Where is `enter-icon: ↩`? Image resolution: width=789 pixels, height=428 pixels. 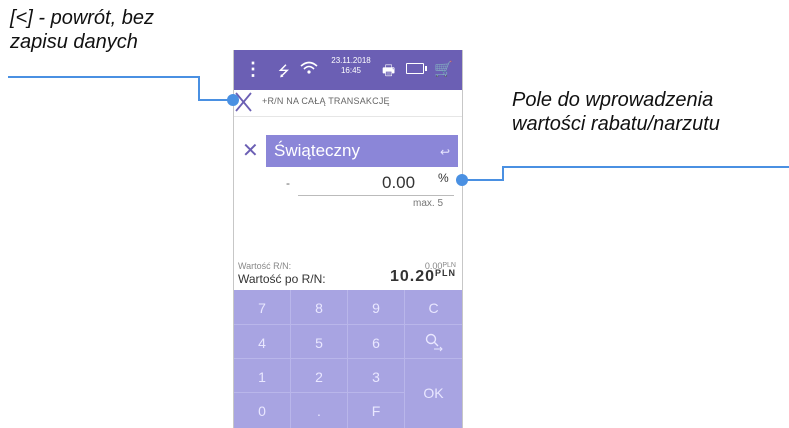 enter-icon: ↩ is located at coordinates (444, 152).